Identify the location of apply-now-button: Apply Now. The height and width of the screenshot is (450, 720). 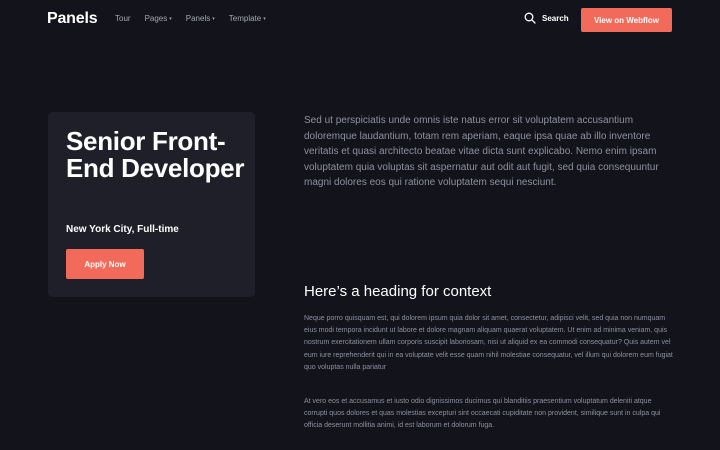
(105, 264).